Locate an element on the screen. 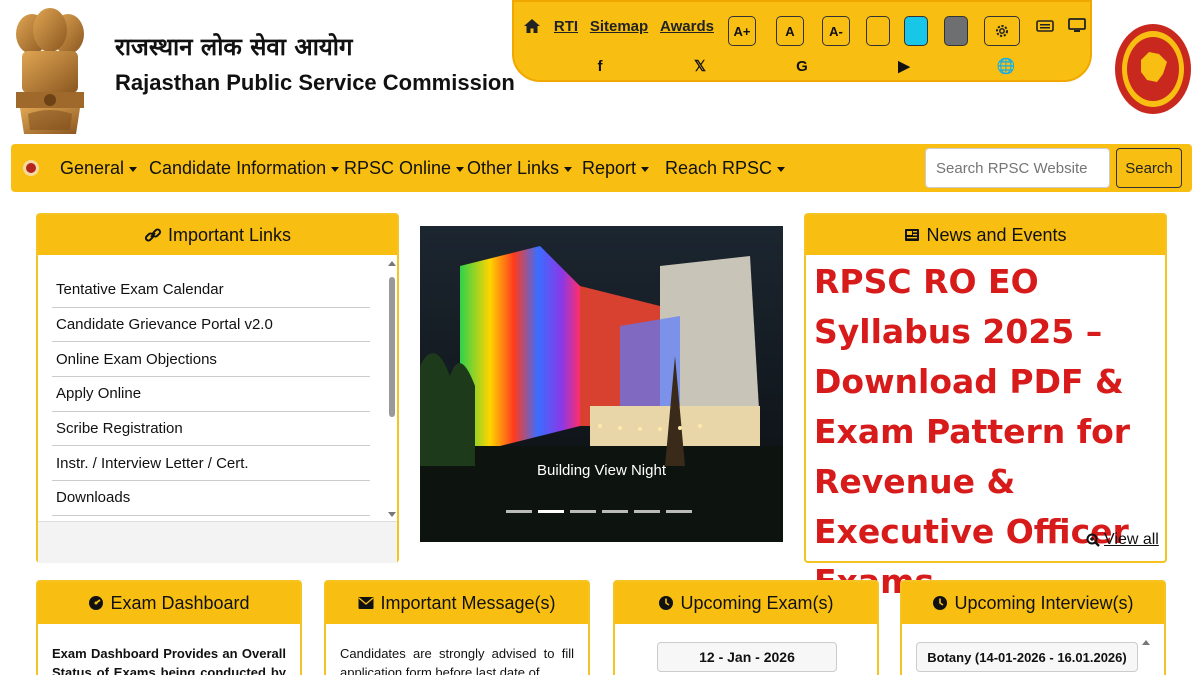 Image resolution: width=1200 pixels, height=675 pixels. upcoming-interview-item: Botany (14-01-2026 - 16.01.2026) is located at coordinates (1027, 657).